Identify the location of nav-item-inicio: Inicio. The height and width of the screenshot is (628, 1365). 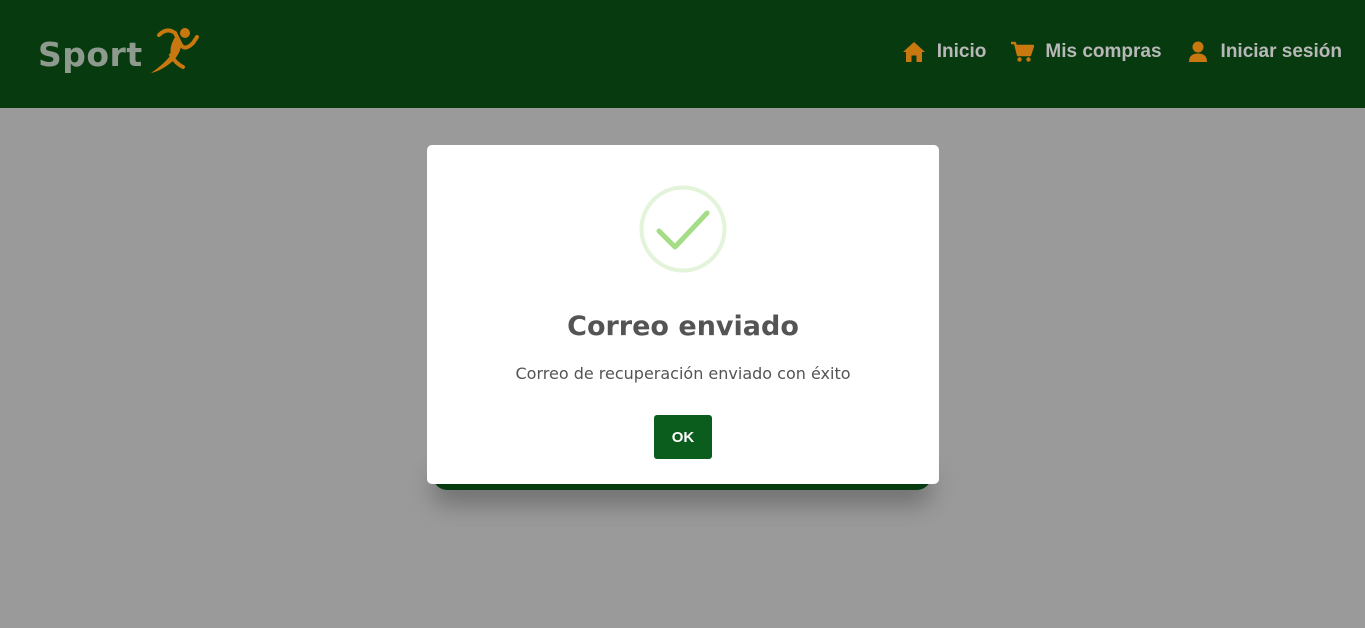
(944, 52).